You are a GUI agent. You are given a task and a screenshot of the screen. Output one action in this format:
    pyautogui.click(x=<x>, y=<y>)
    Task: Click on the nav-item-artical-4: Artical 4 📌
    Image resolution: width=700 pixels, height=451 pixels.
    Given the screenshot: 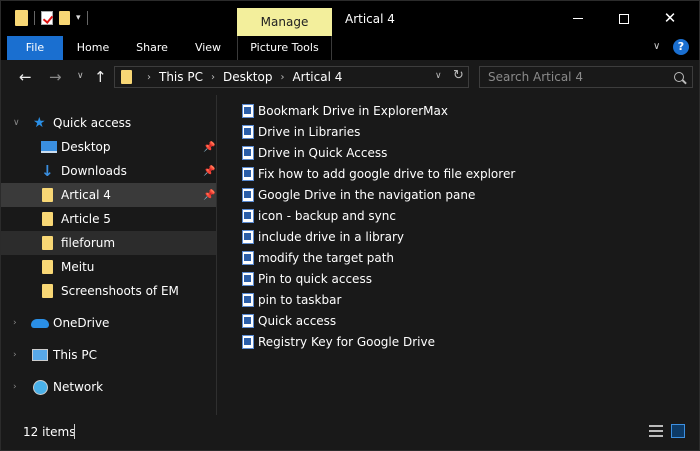 What is the action you would take?
    pyautogui.click(x=108, y=195)
    